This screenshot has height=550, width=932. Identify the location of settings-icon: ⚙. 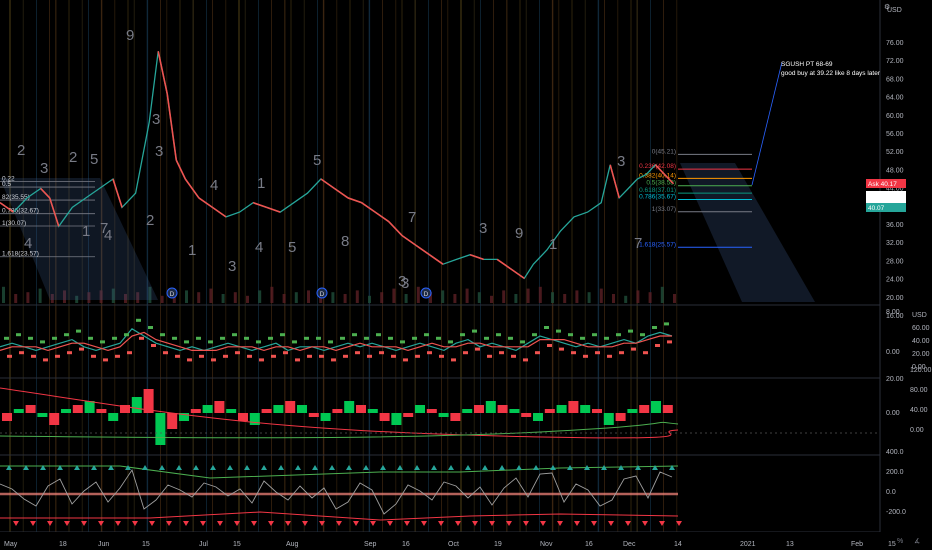
(887, 7).